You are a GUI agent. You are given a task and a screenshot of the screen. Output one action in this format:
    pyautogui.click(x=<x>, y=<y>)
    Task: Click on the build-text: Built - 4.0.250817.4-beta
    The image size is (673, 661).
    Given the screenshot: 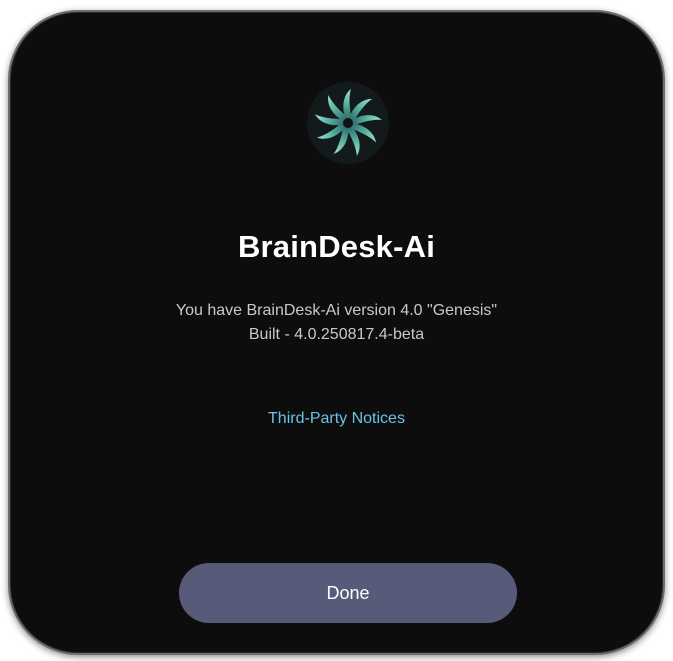 What is the action you would take?
    pyautogui.click(x=336, y=334)
    